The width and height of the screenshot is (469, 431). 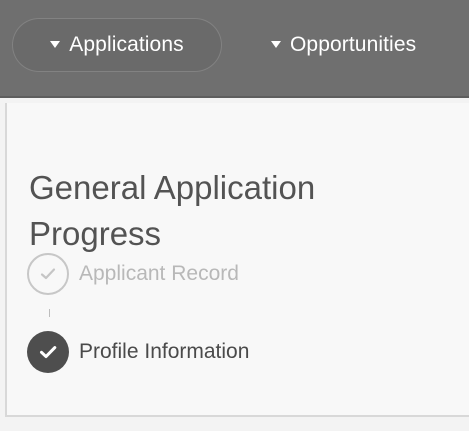 What do you see at coordinates (172, 211) in the screenshot?
I see `page-title: General Application Progress` at bounding box center [172, 211].